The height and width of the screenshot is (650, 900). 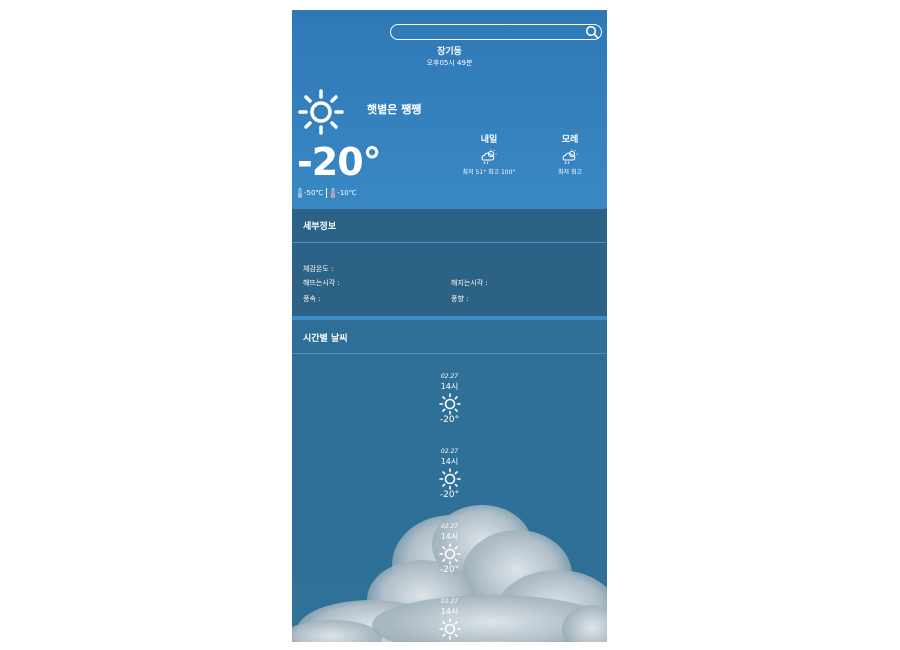 What do you see at coordinates (312, 299) in the screenshot?
I see `wind-speed: 풍속 :` at bounding box center [312, 299].